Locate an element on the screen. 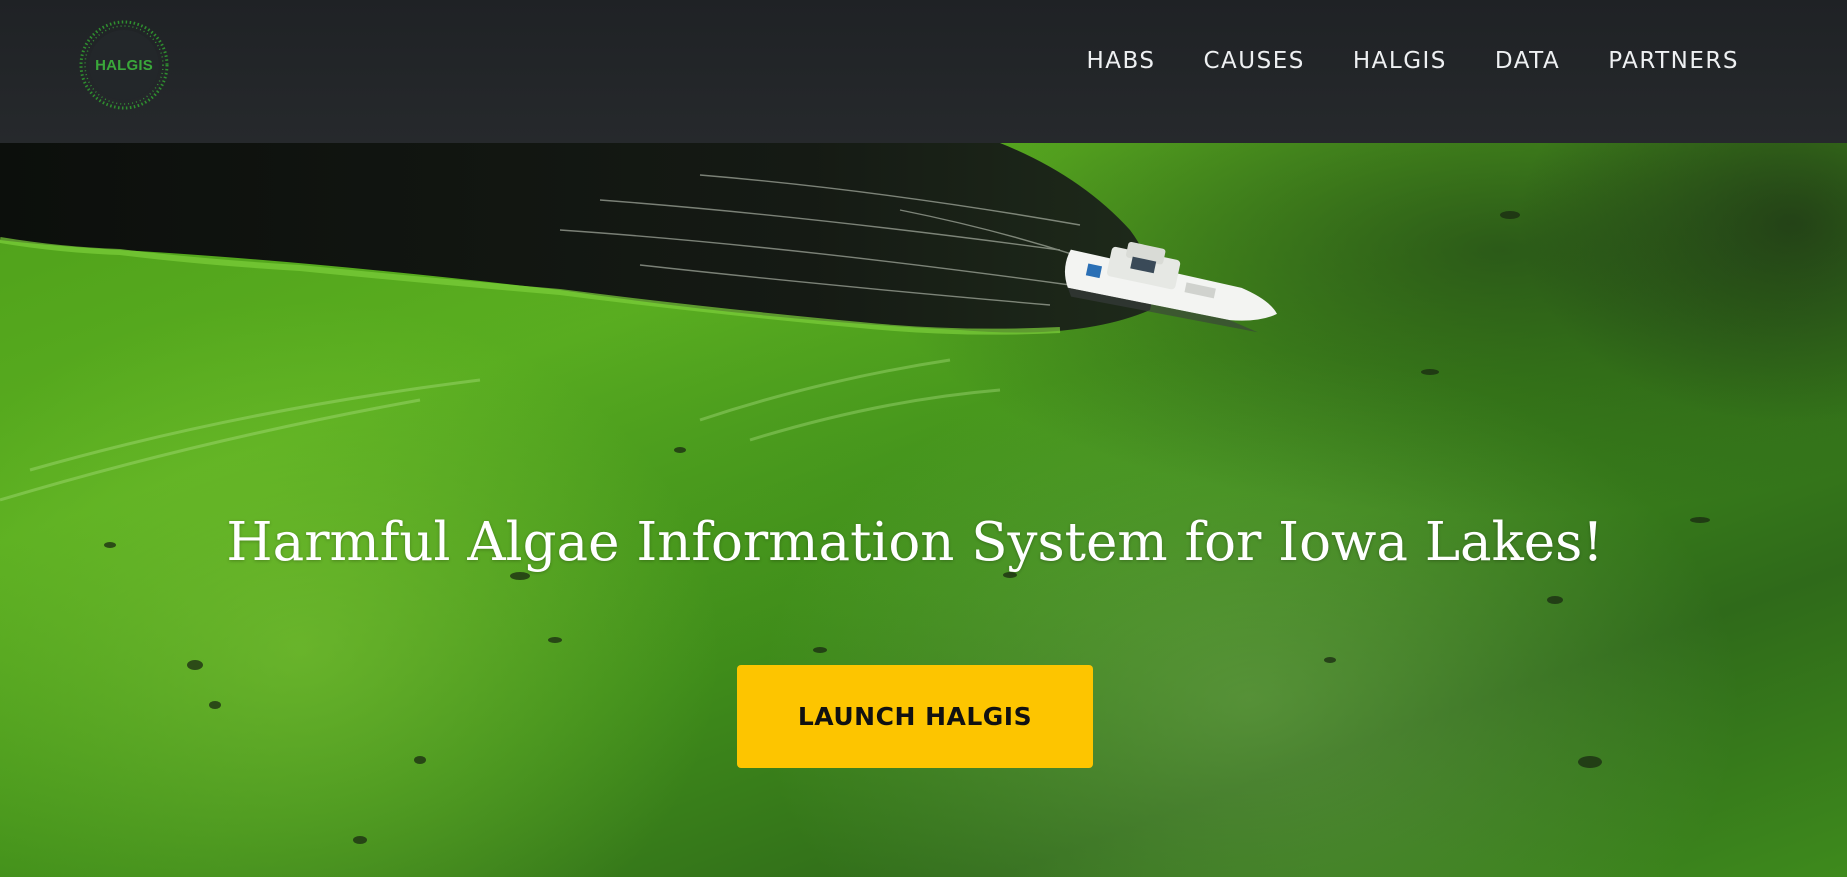 This screenshot has height=877, width=1847. logo-text: HALGIS is located at coordinates (124, 65).